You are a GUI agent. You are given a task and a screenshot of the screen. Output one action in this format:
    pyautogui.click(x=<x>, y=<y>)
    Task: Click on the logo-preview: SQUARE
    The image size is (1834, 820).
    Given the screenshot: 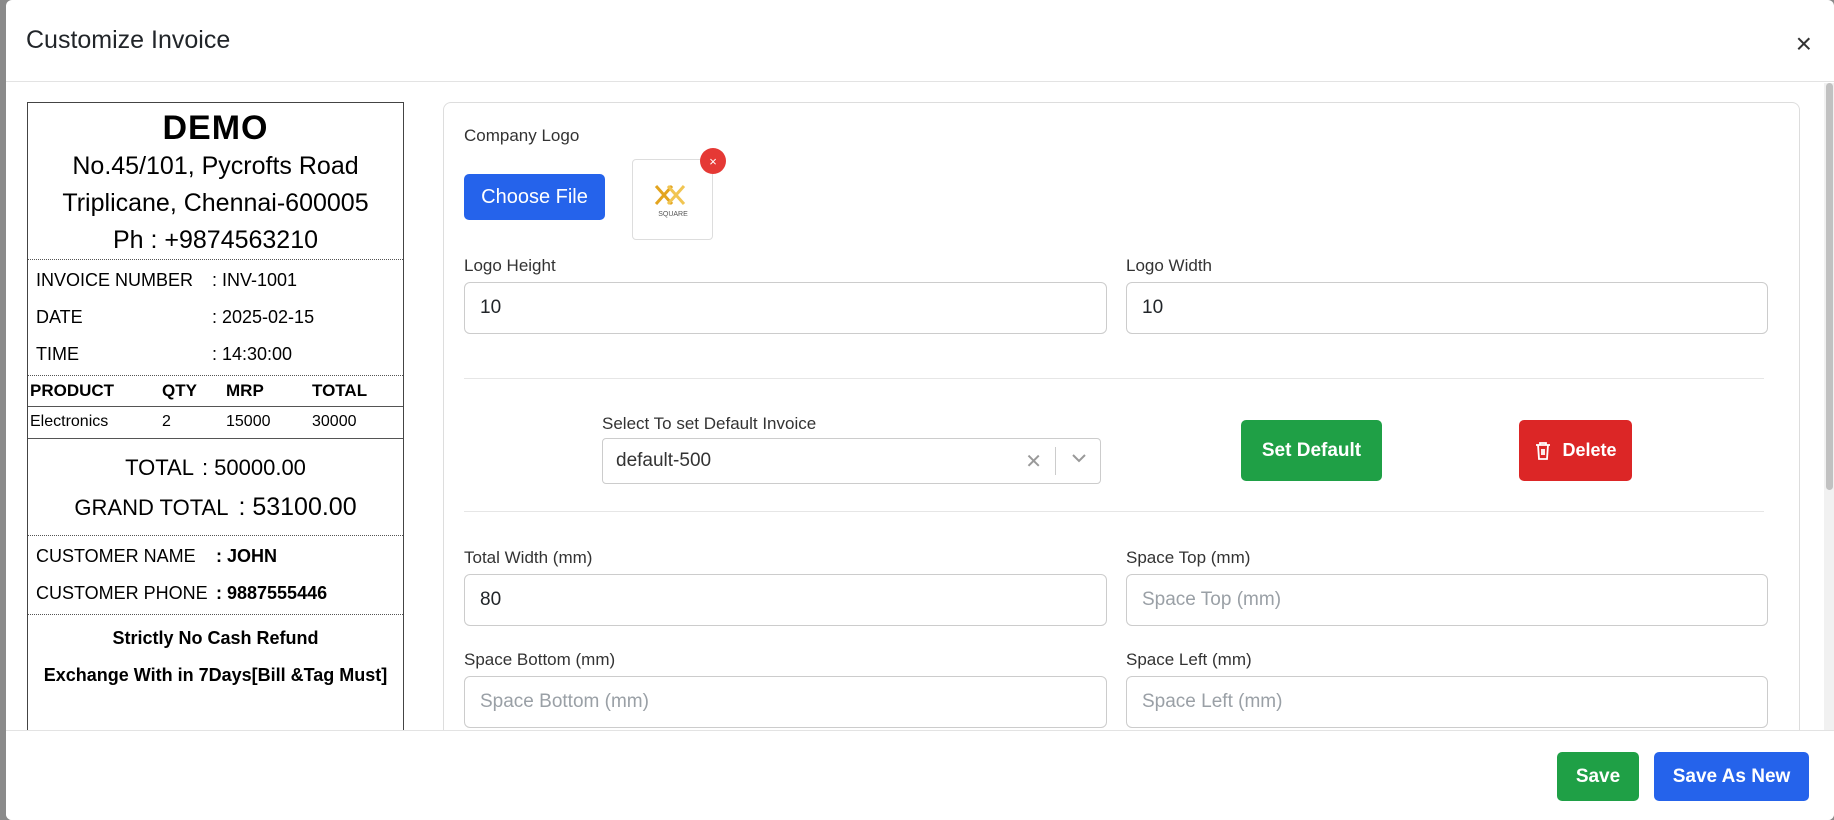 What is the action you would take?
    pyautogui.click(x=672, y=199)
    